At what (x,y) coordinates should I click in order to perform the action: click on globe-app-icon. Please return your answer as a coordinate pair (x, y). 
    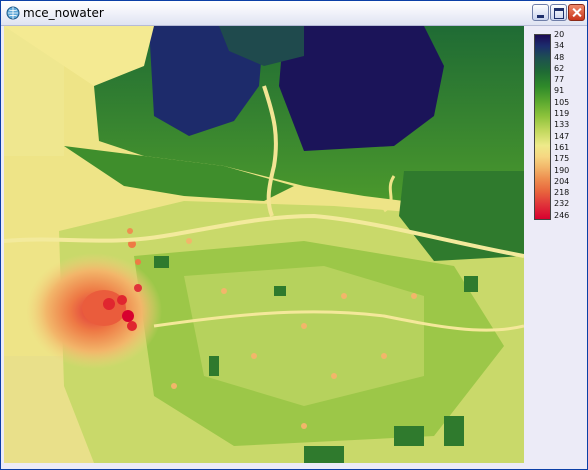
    Looking at the image, I should click on (13, 13).